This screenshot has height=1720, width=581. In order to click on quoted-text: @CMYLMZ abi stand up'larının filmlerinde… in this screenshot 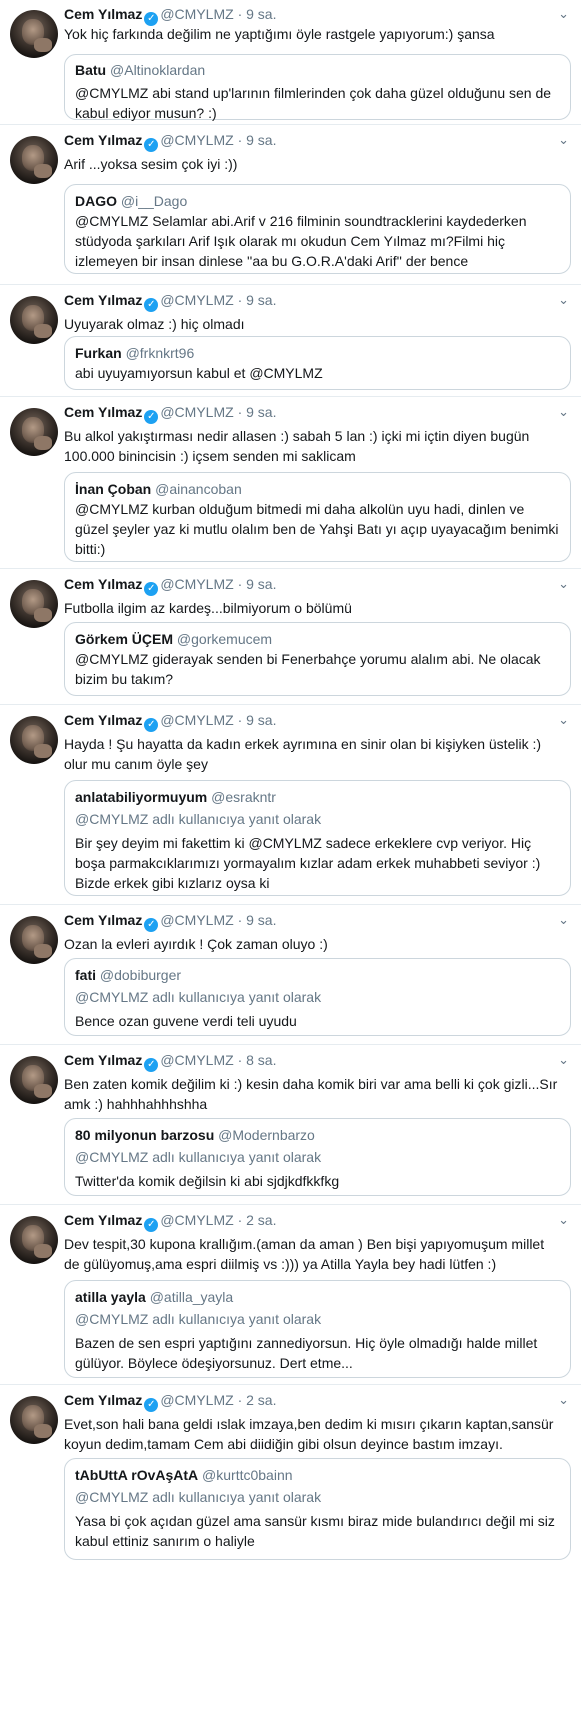, I will do `click(313, 103)`.